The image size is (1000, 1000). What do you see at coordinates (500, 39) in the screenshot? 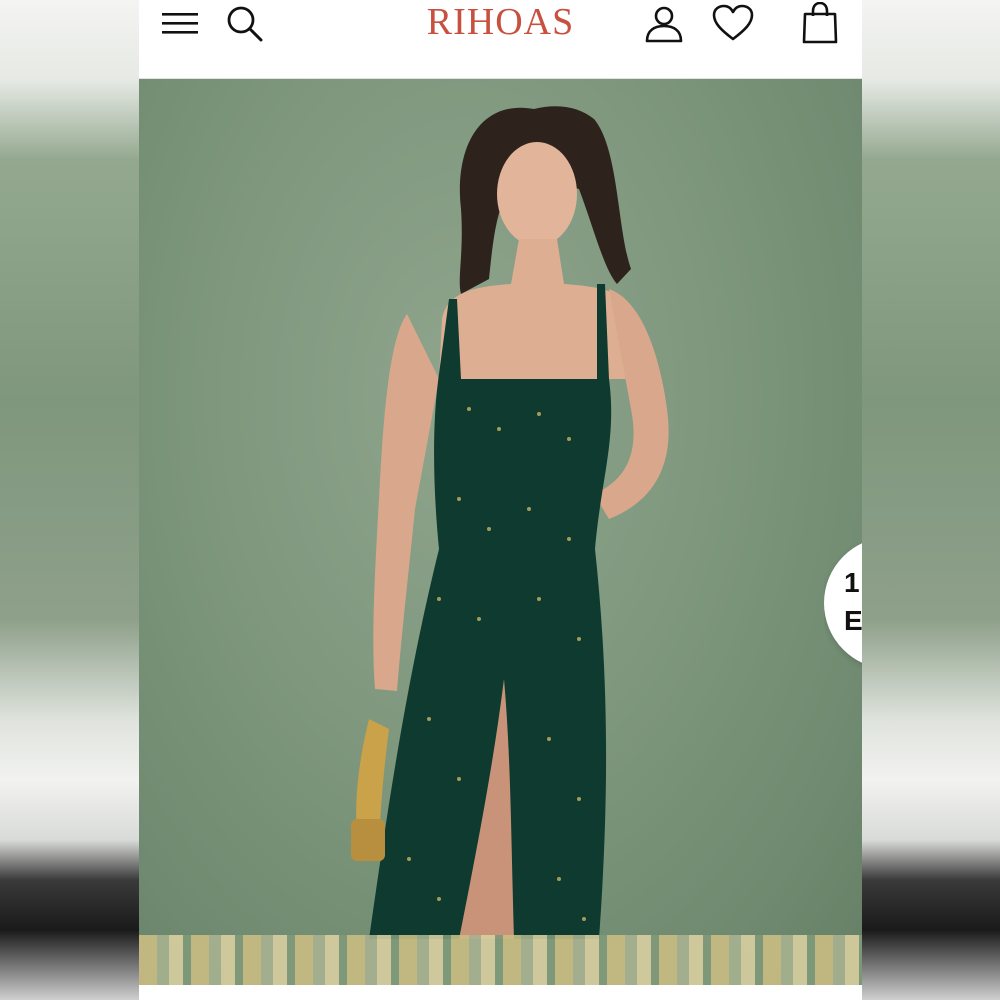
I see `site-header: RIHOAS` at bounding box center [500, 39].